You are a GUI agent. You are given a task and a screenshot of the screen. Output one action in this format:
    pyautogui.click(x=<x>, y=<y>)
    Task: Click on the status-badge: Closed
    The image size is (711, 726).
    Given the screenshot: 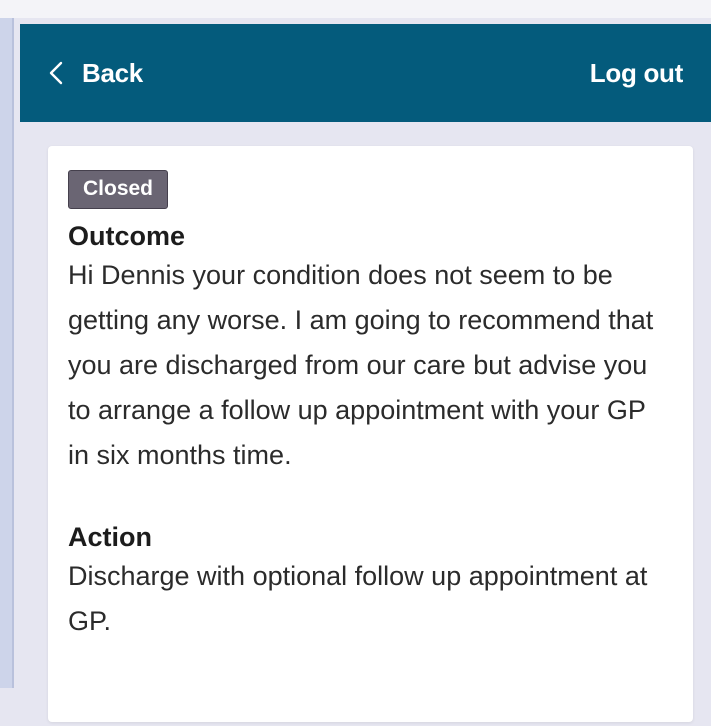 What is the action you would take?
    pyautogui.click(x=118, y=189)
    